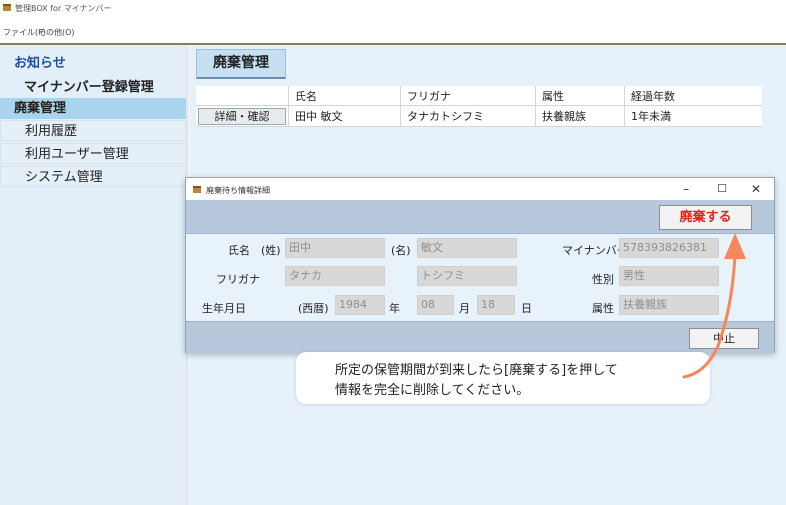  I want to click on field-birth-month: 08, so click(435, 305).